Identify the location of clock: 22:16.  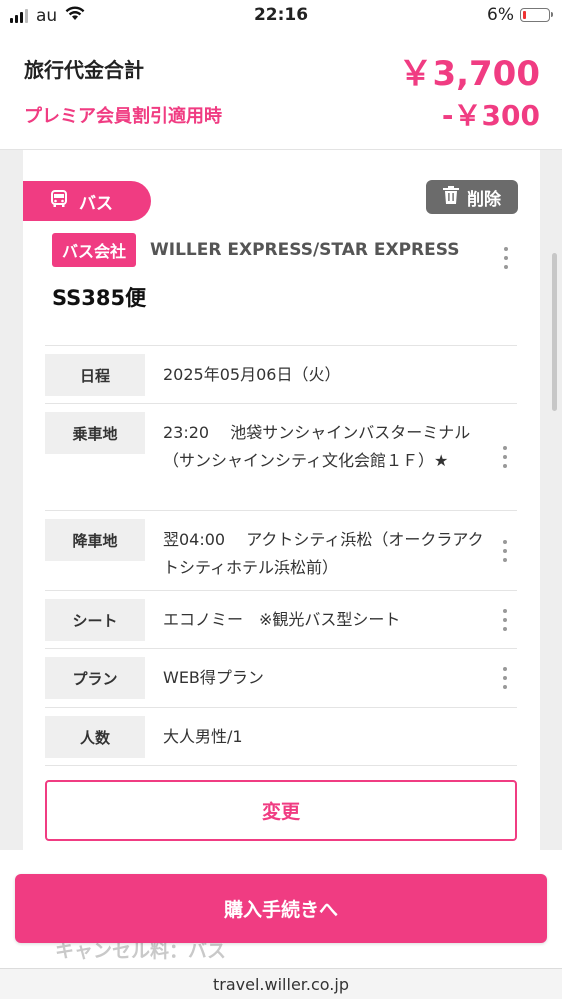
(281, 15).